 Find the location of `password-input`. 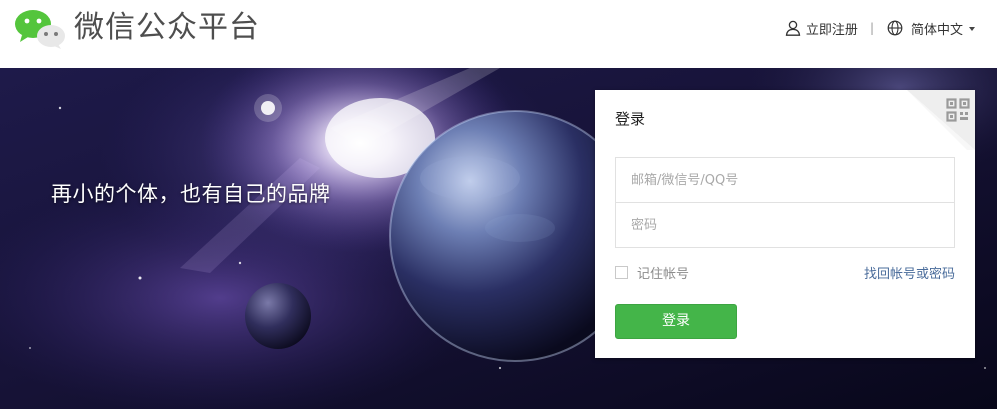

password-input is located at coordinates (785, 225).